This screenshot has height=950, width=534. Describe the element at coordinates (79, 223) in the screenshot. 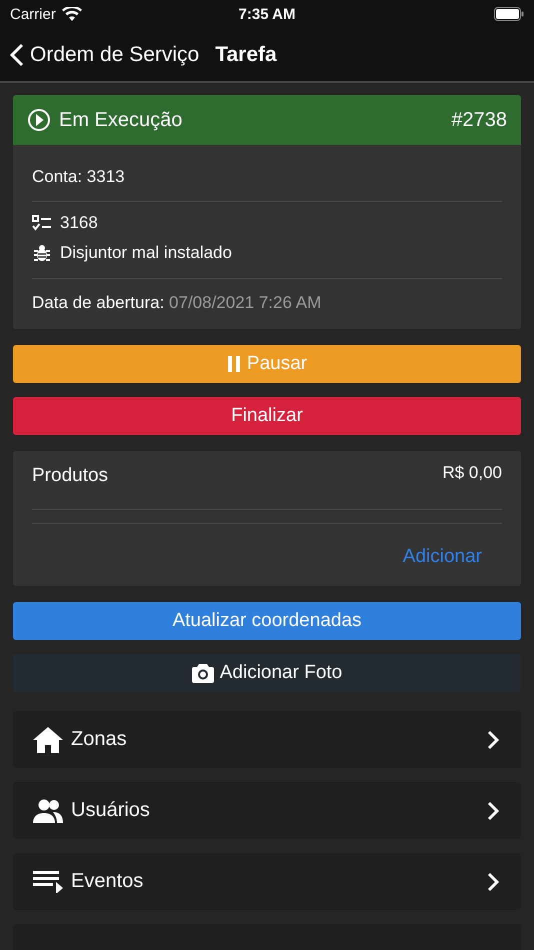

I see `detail-text: 3168` at that location.